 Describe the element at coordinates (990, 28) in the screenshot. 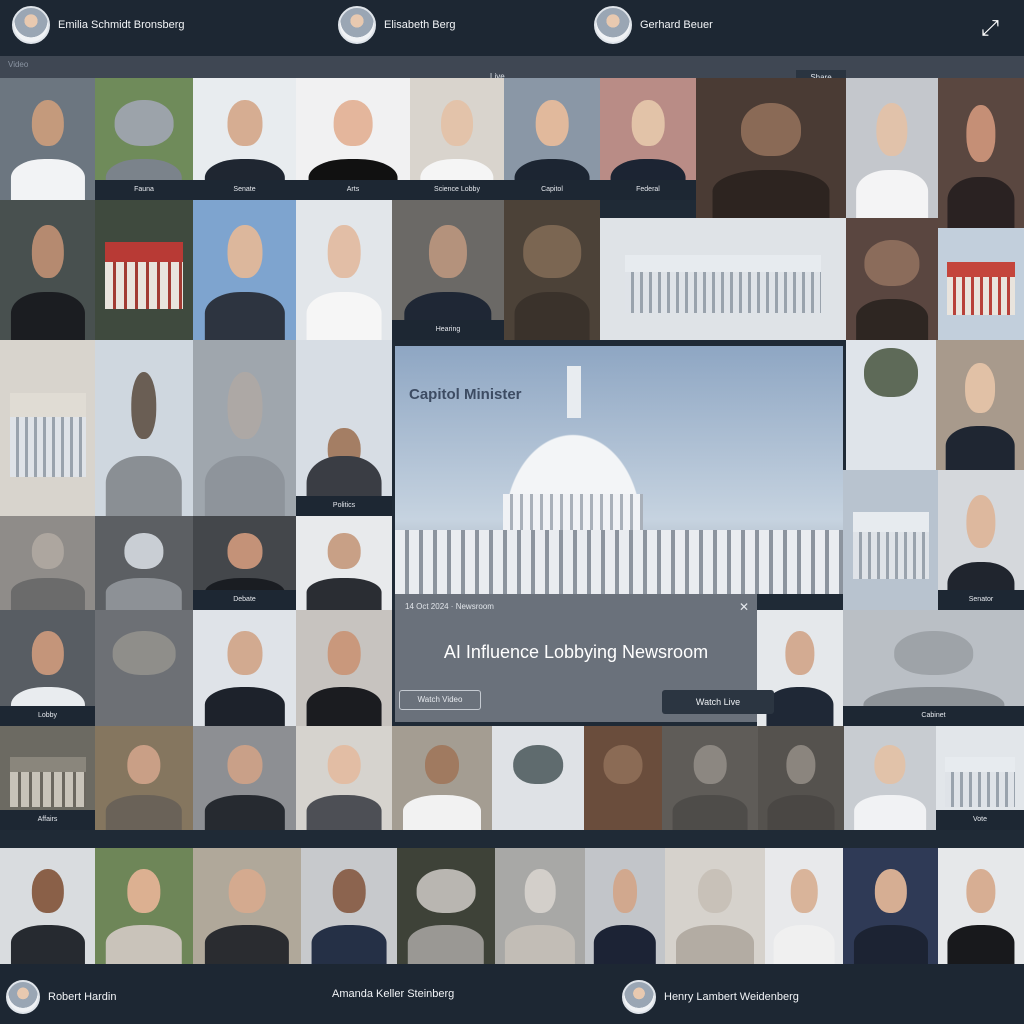

I see `expand-icon: ⤢` at that location.